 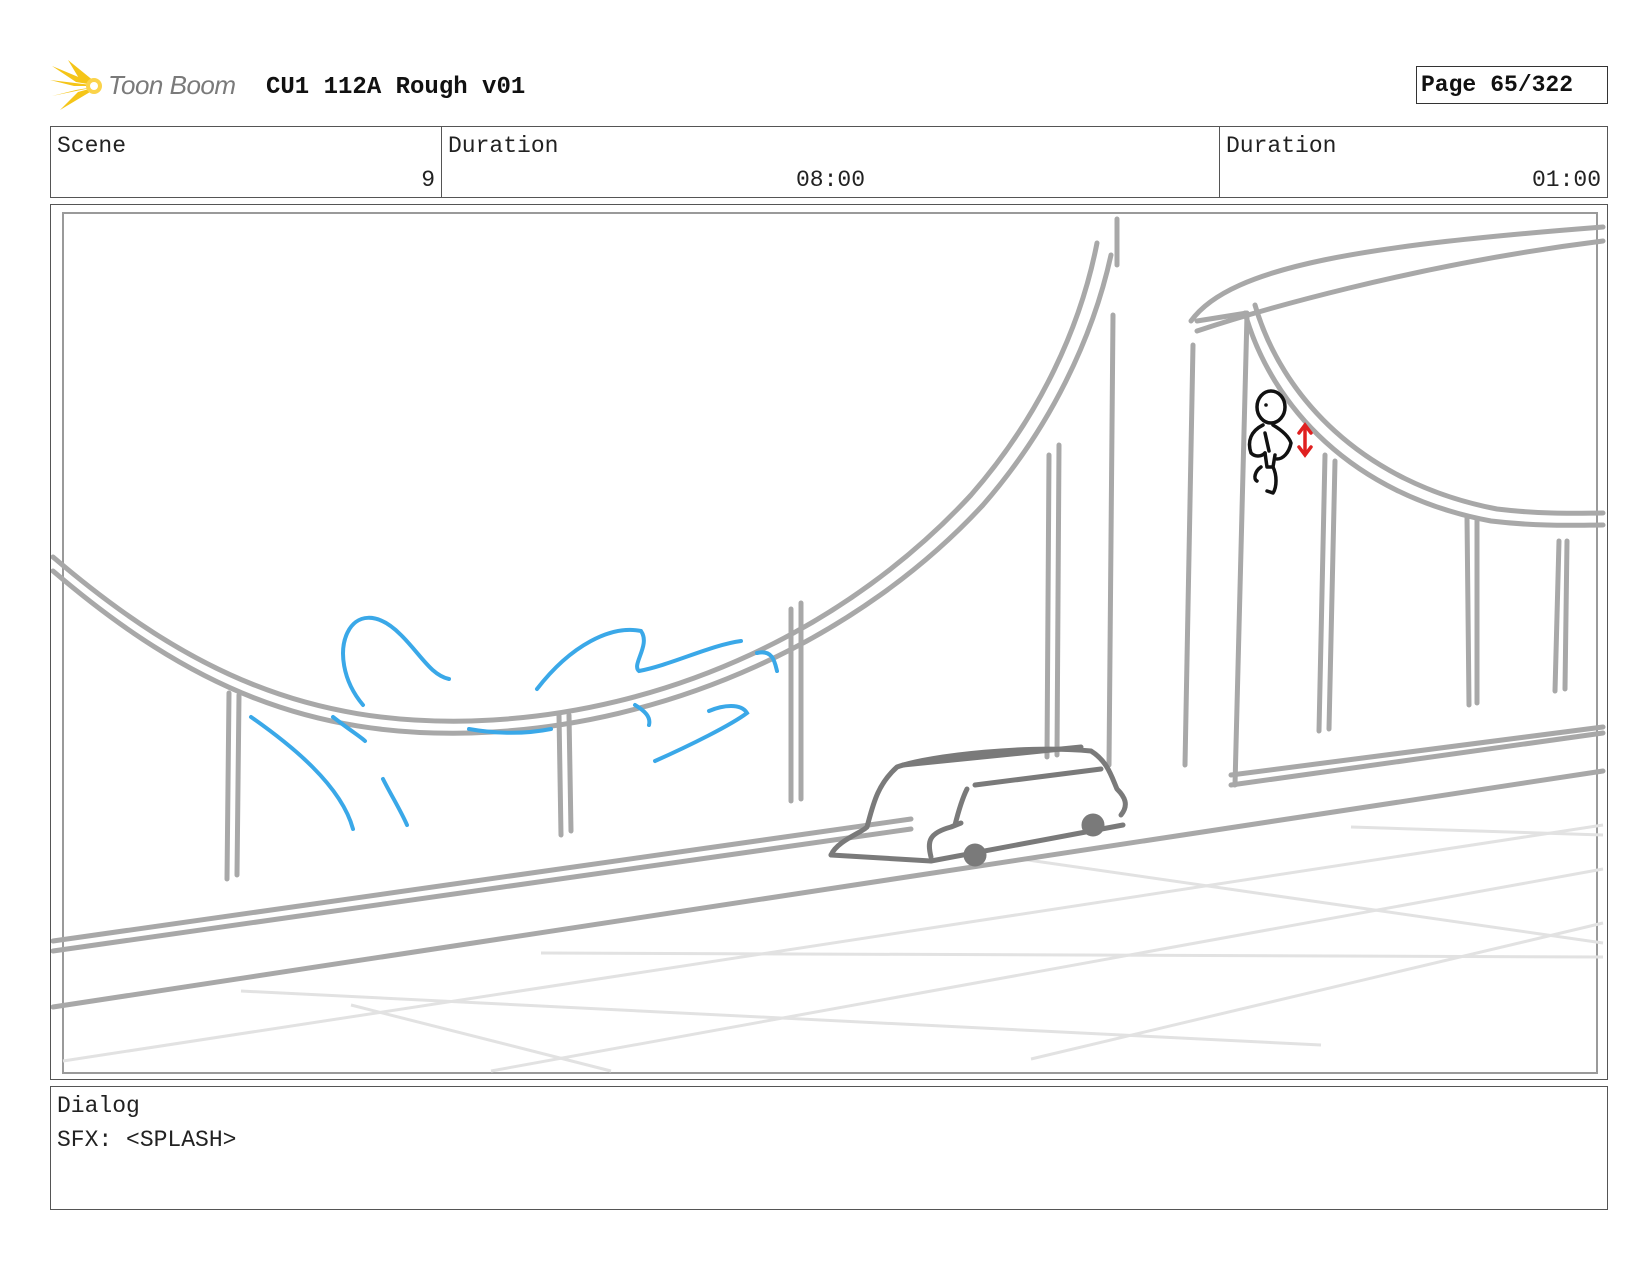 I want to click on dialog-text: SFX: <SPLASH>, so click(x=147, y=1140).